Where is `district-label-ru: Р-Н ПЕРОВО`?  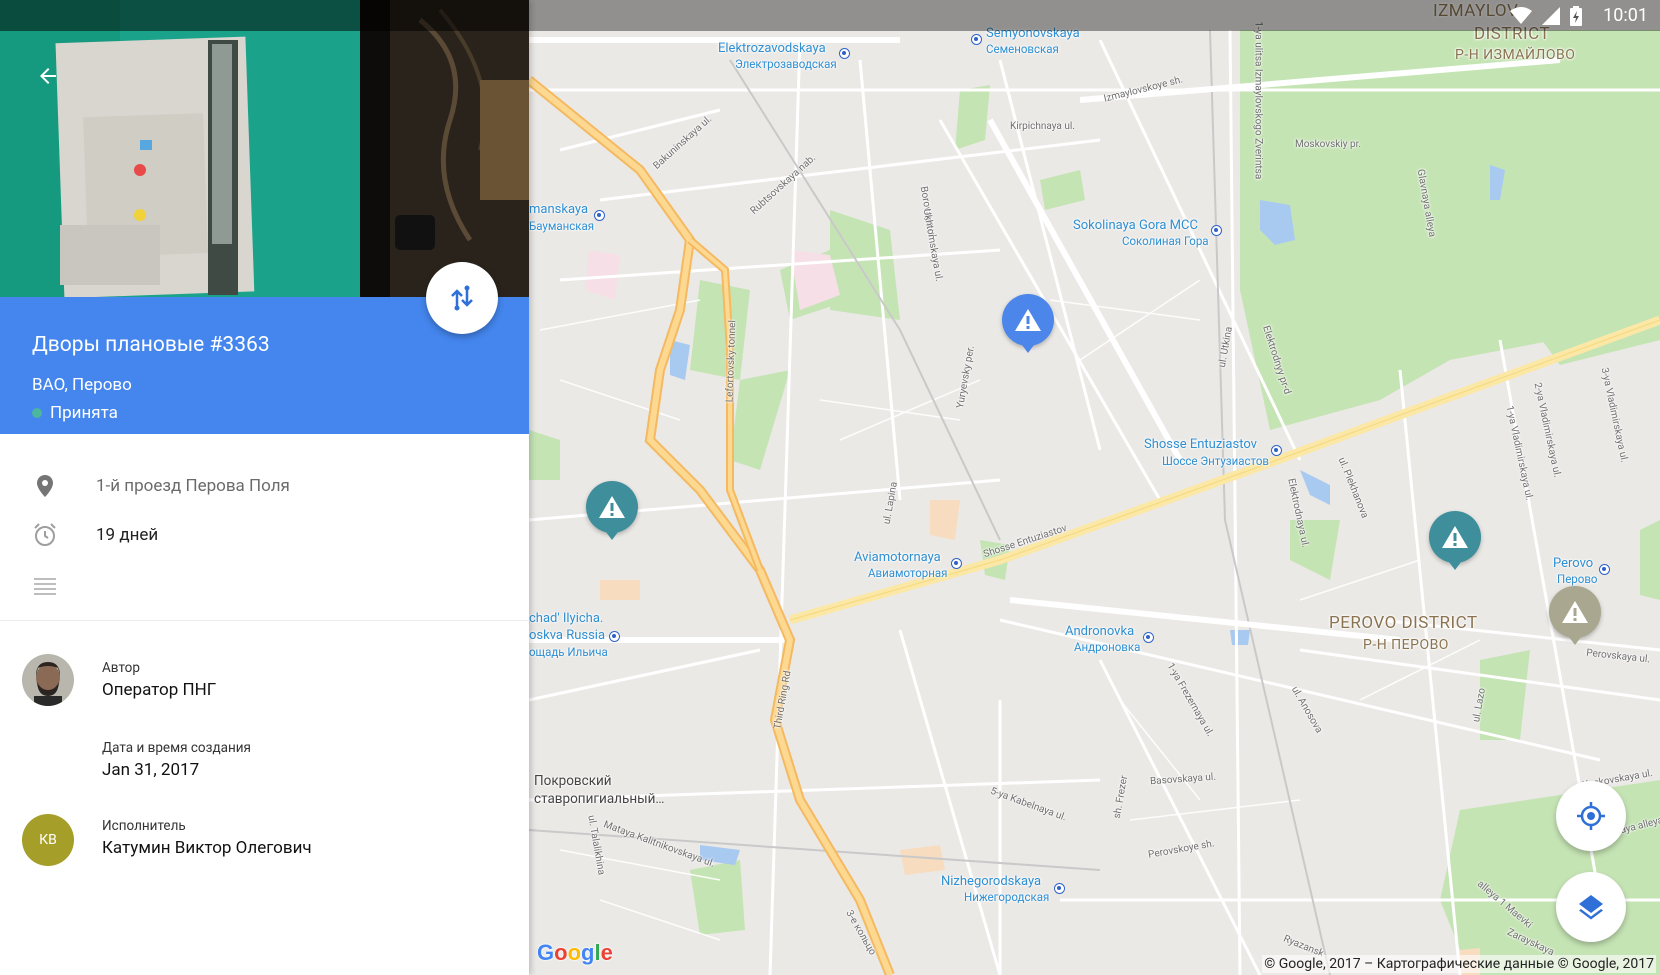
district-label-ru: Р-Н ПЕРОВО is located at coordinates (1406, 645).